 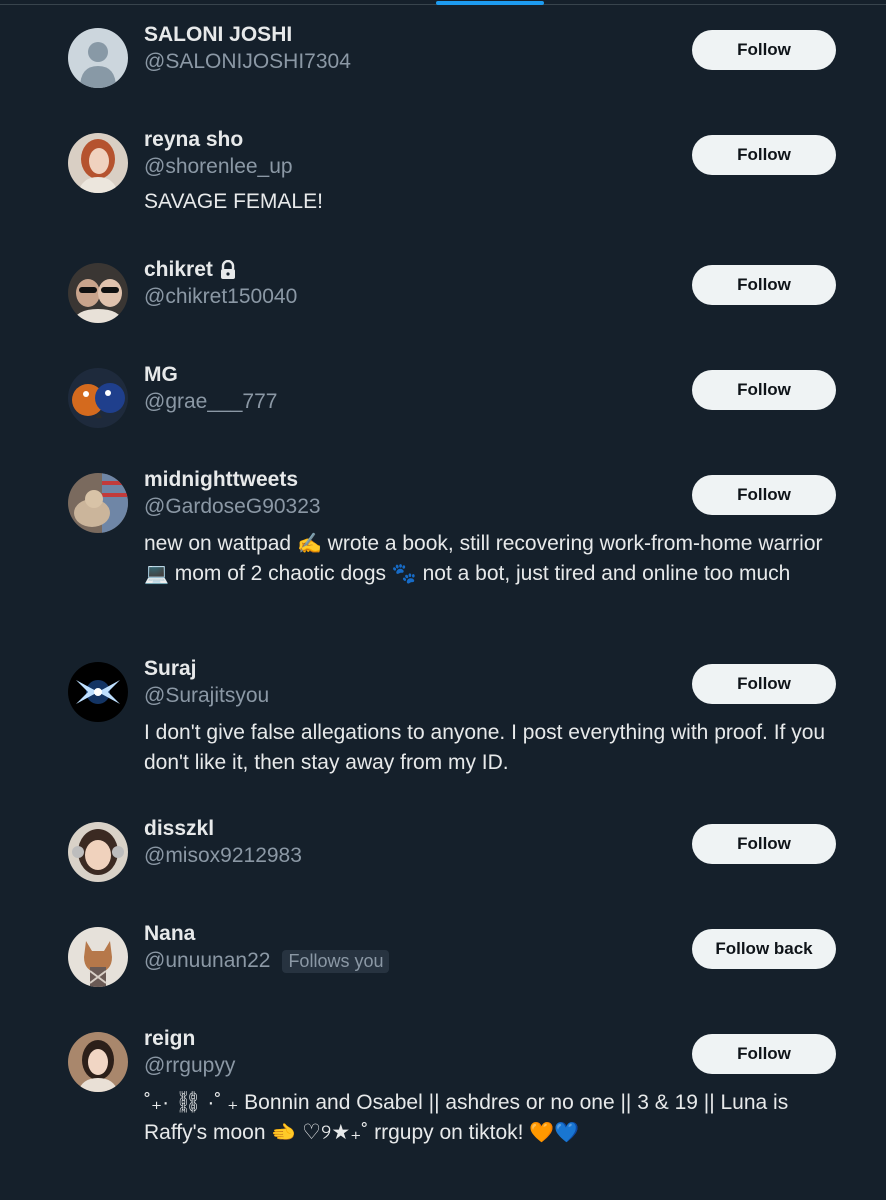 I want to click on user-name: disszkl, so click(x=179, y=829).